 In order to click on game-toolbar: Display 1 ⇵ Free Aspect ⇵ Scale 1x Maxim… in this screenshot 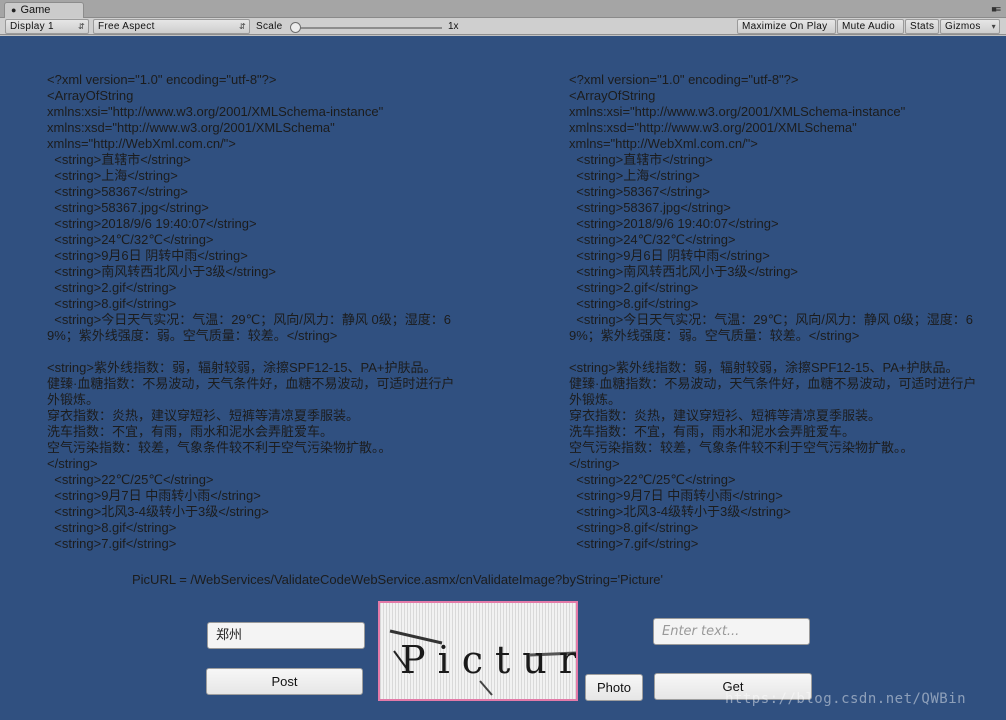, I will do `click(503, 26)`.